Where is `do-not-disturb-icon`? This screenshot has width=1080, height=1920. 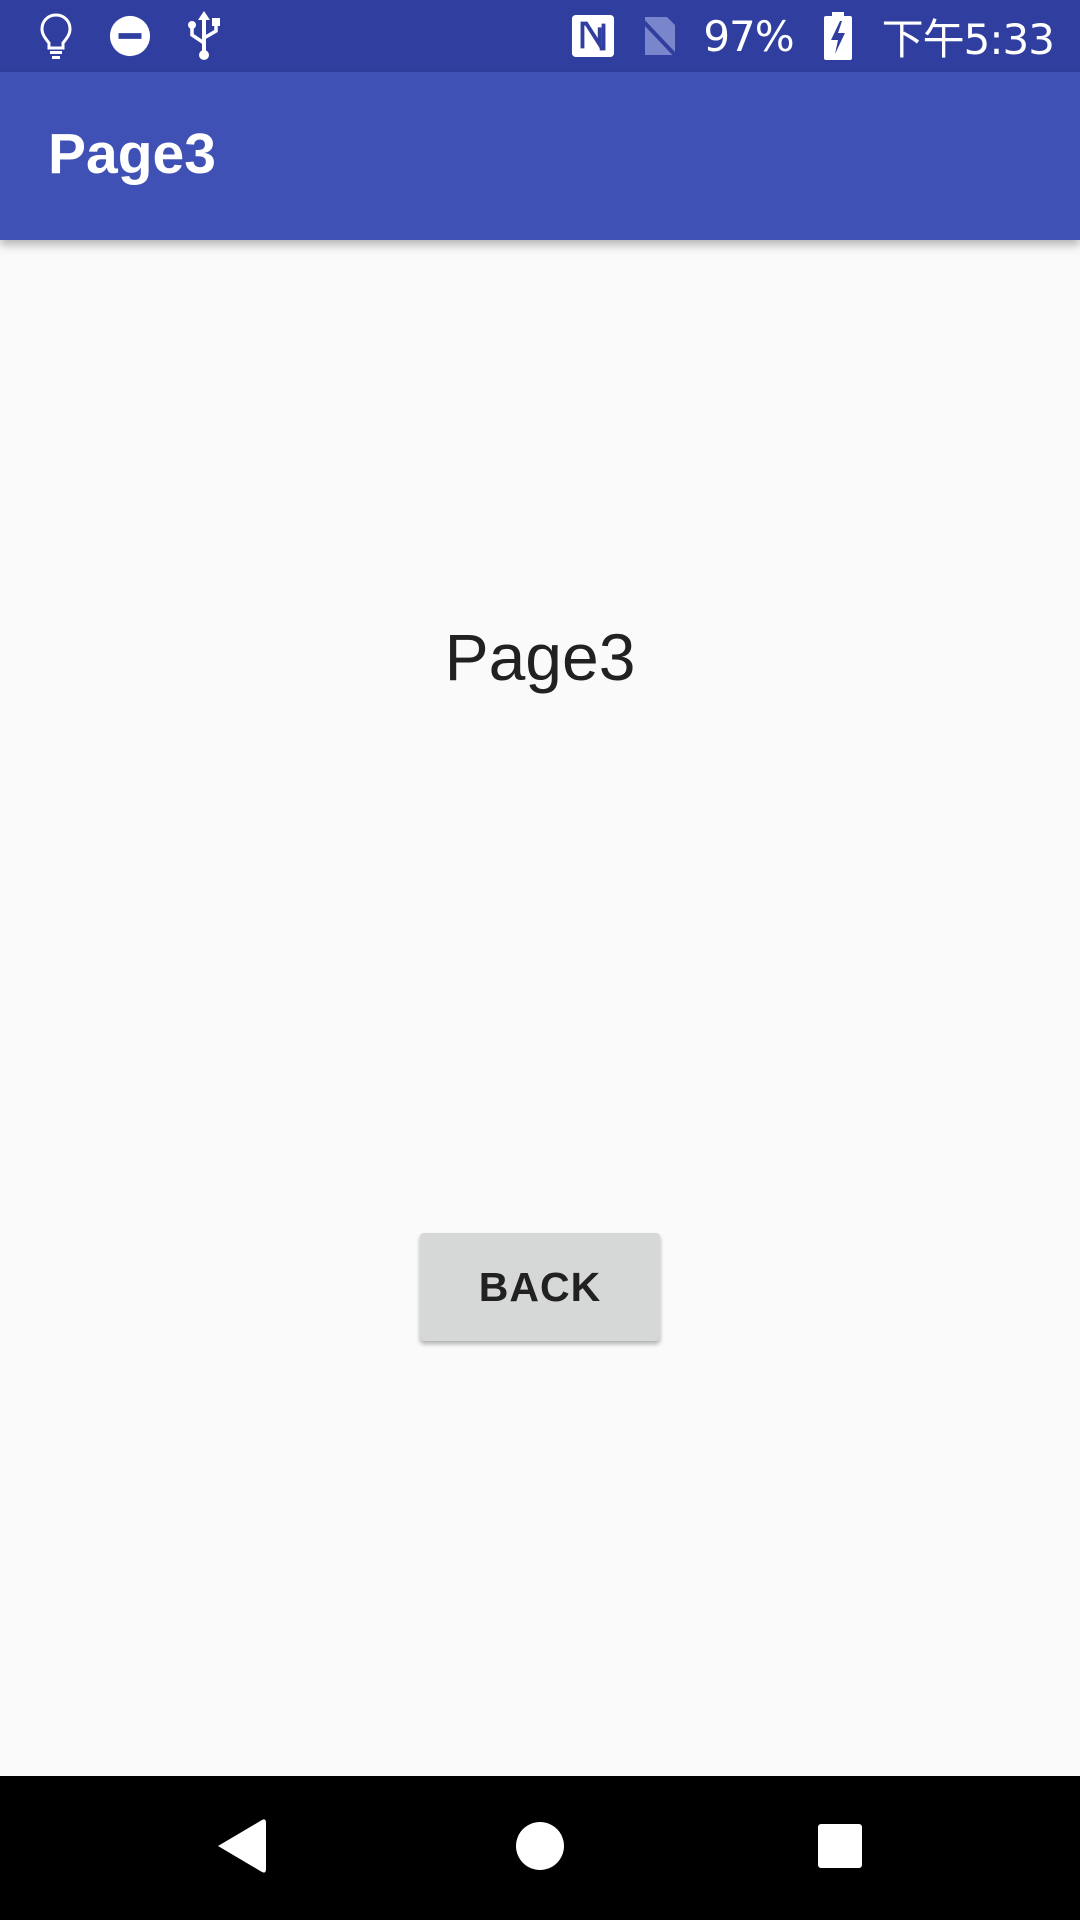
do-not-disturb-icon is located at coordinates (130, 36).